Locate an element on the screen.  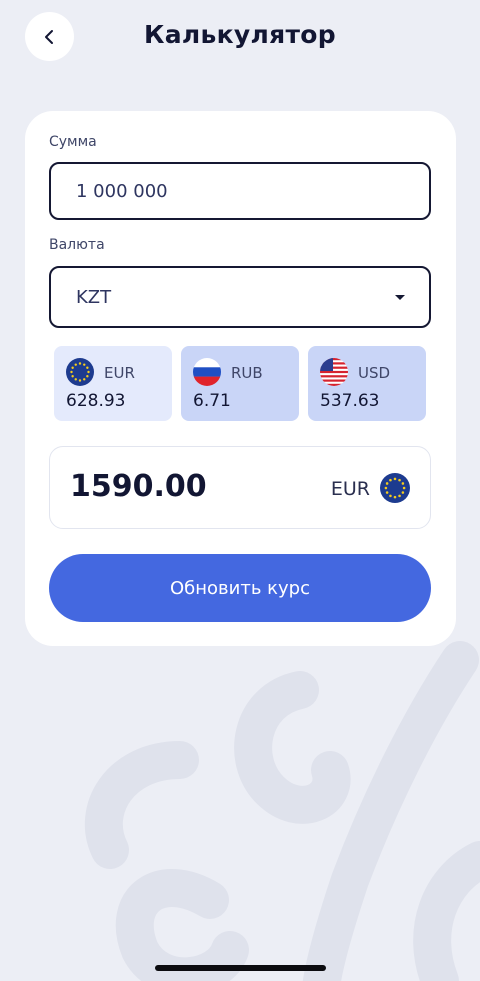
rate-tile-eur: EUR 628.93 is located at coordinates (113, 383).